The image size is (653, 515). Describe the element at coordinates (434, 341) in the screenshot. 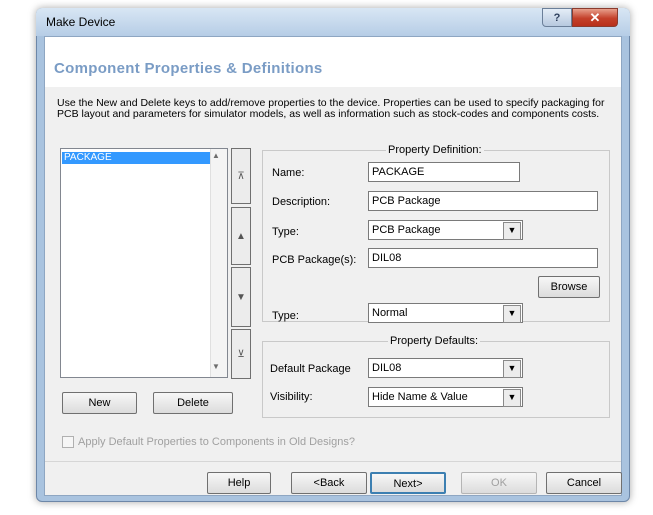

I see `property-defaults-legend: Property Defaults:` at that location.